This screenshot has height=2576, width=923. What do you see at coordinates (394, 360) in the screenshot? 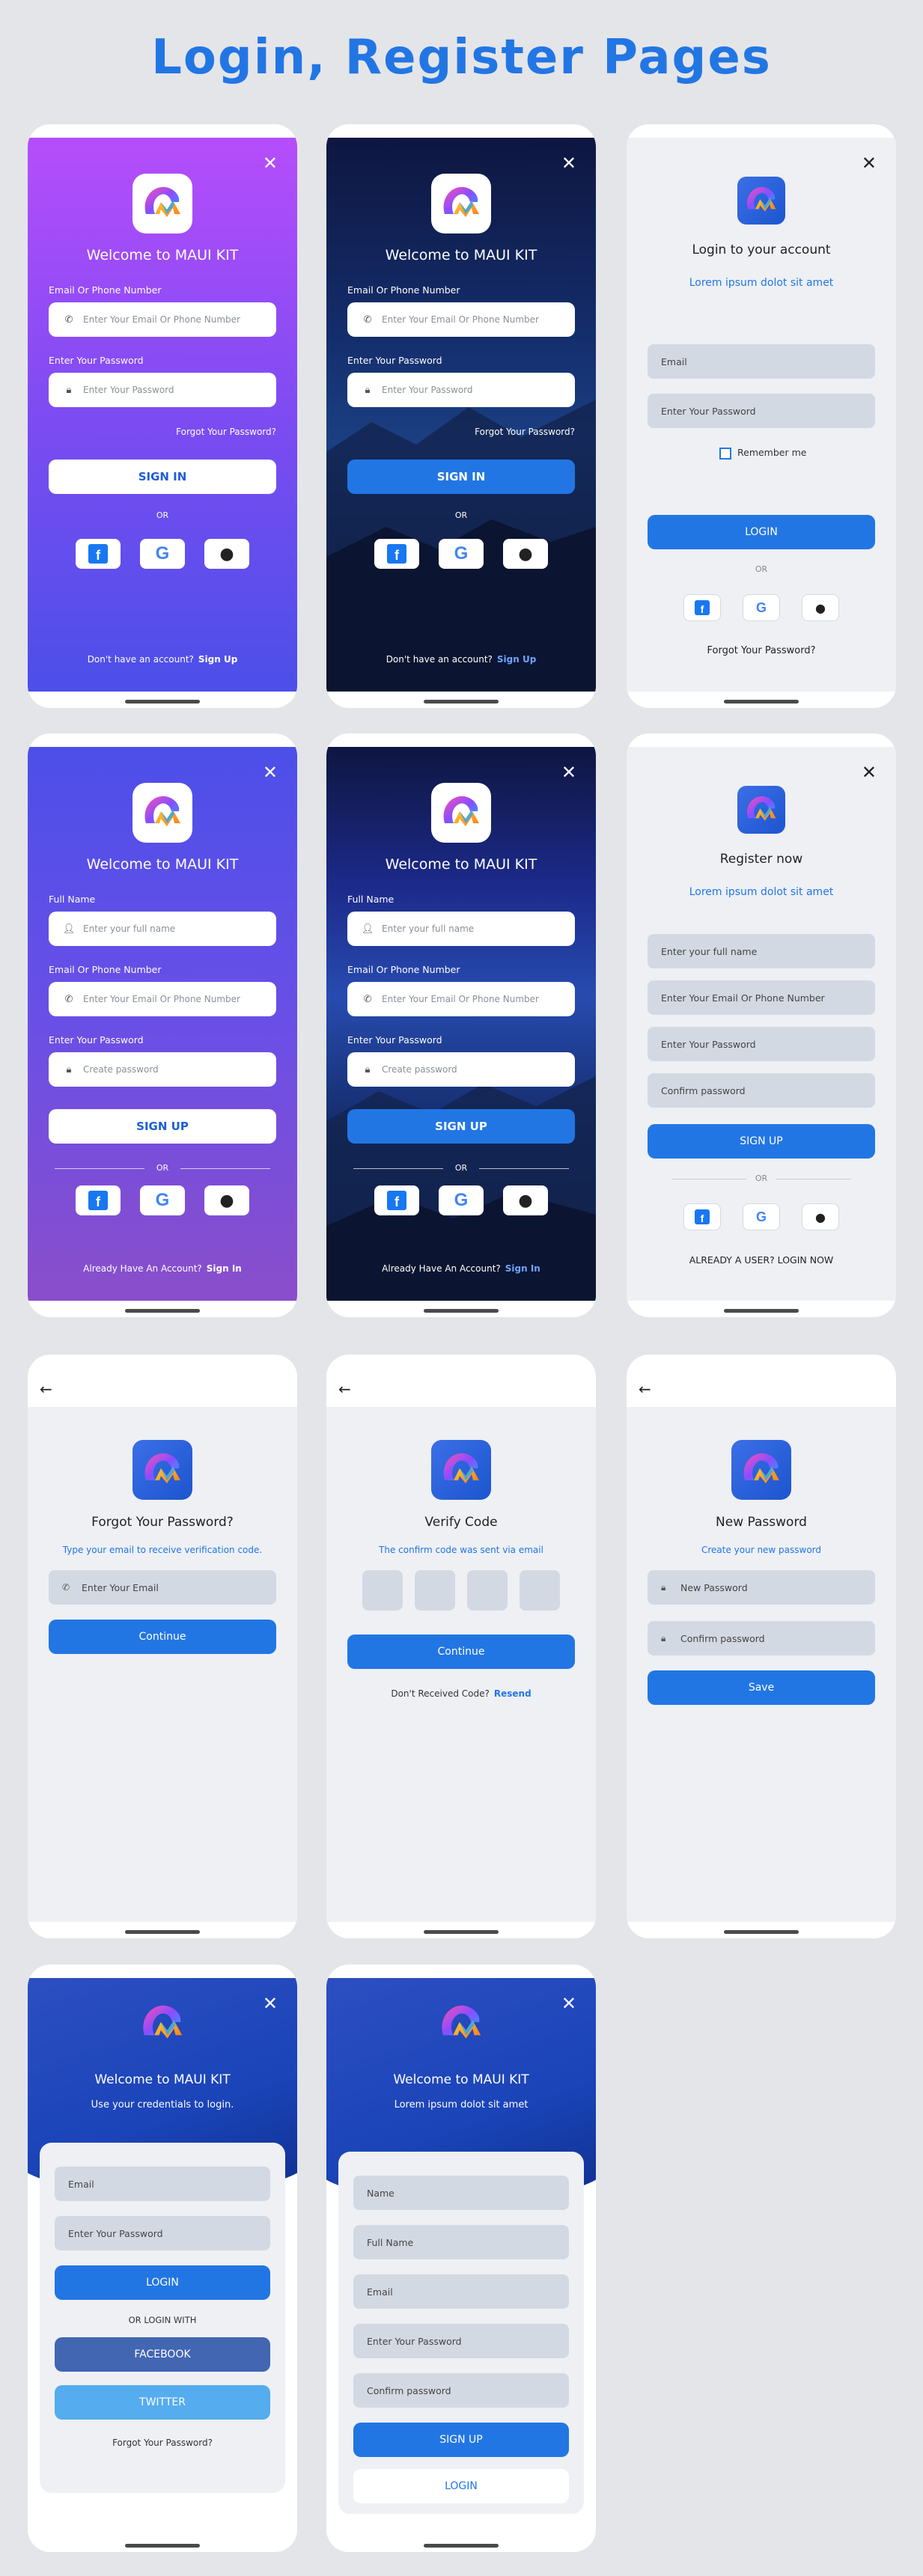
I see `password-label: Enter Your Password` at bounding box center [394, 360].